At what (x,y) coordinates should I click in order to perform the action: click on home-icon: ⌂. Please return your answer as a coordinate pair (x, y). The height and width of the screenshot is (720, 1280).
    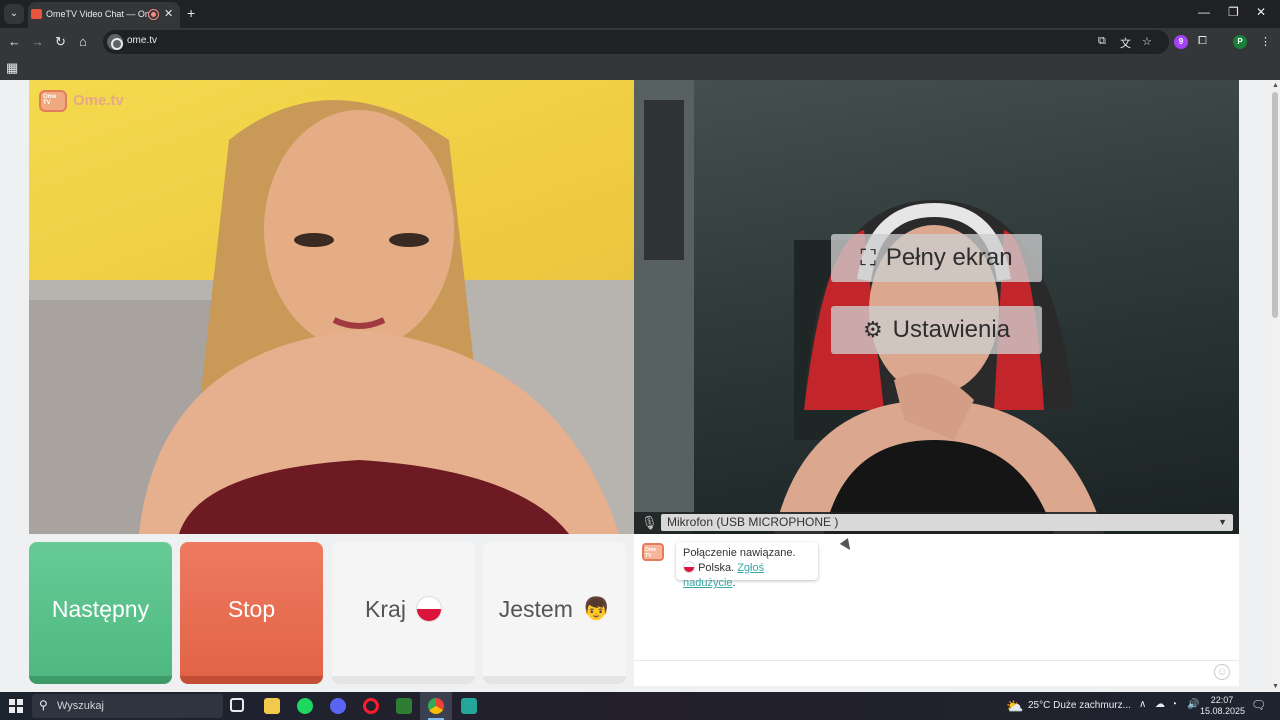
    Looking at the image, I should click on (83, 41).